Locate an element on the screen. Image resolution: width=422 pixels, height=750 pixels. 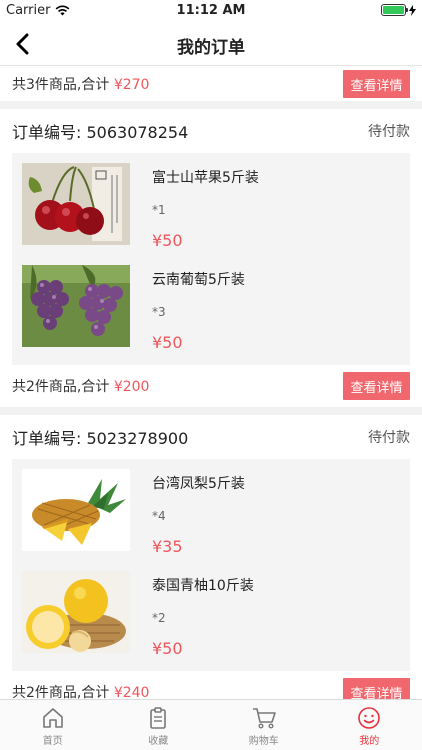
status-right is located at coordinates (398, 10).